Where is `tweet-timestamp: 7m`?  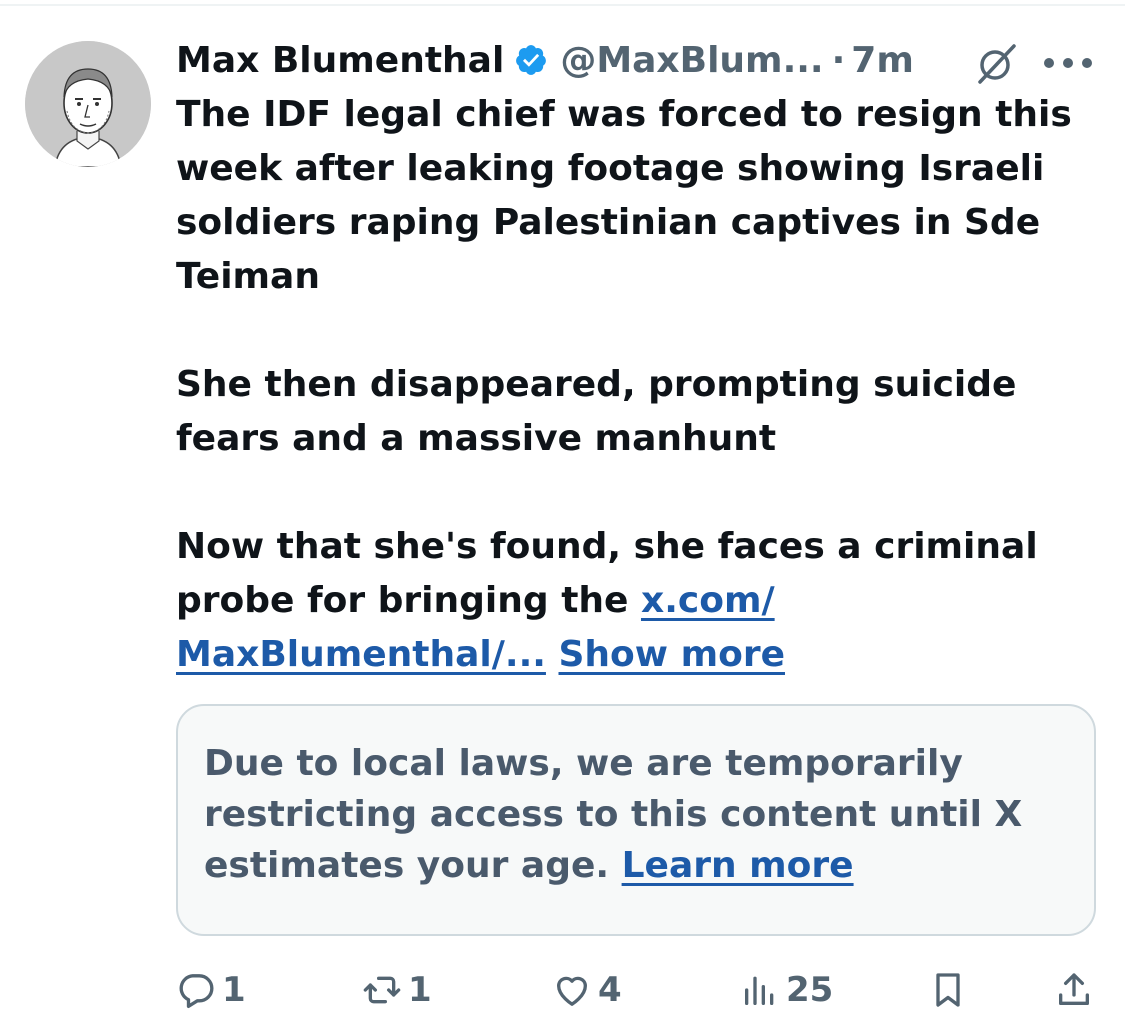
tweet-timestamp: 7m is located at coordinates (882, 60).